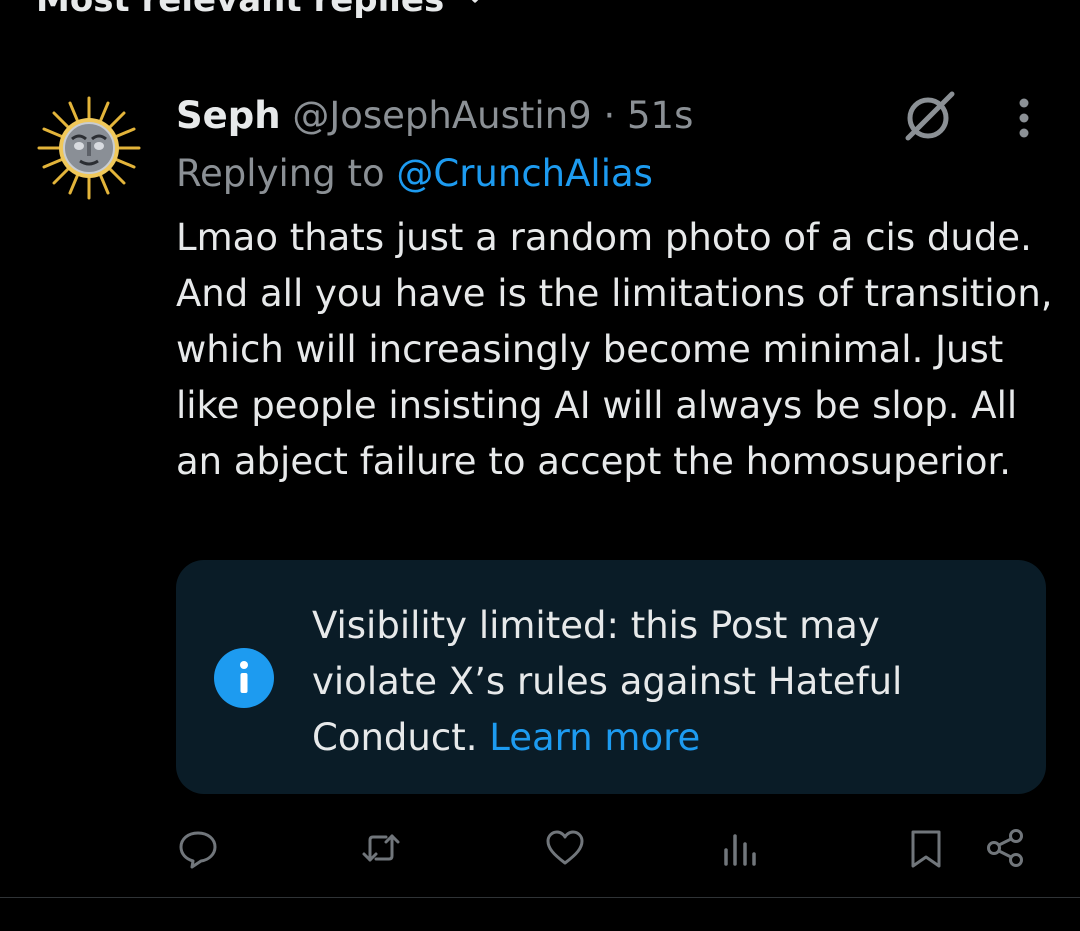 The height and width of the screenshot is (931, 1080). What do you see at coordinates (244, 678) in the screenshot?
I see `info-icon` at bounding box center [244, 678].